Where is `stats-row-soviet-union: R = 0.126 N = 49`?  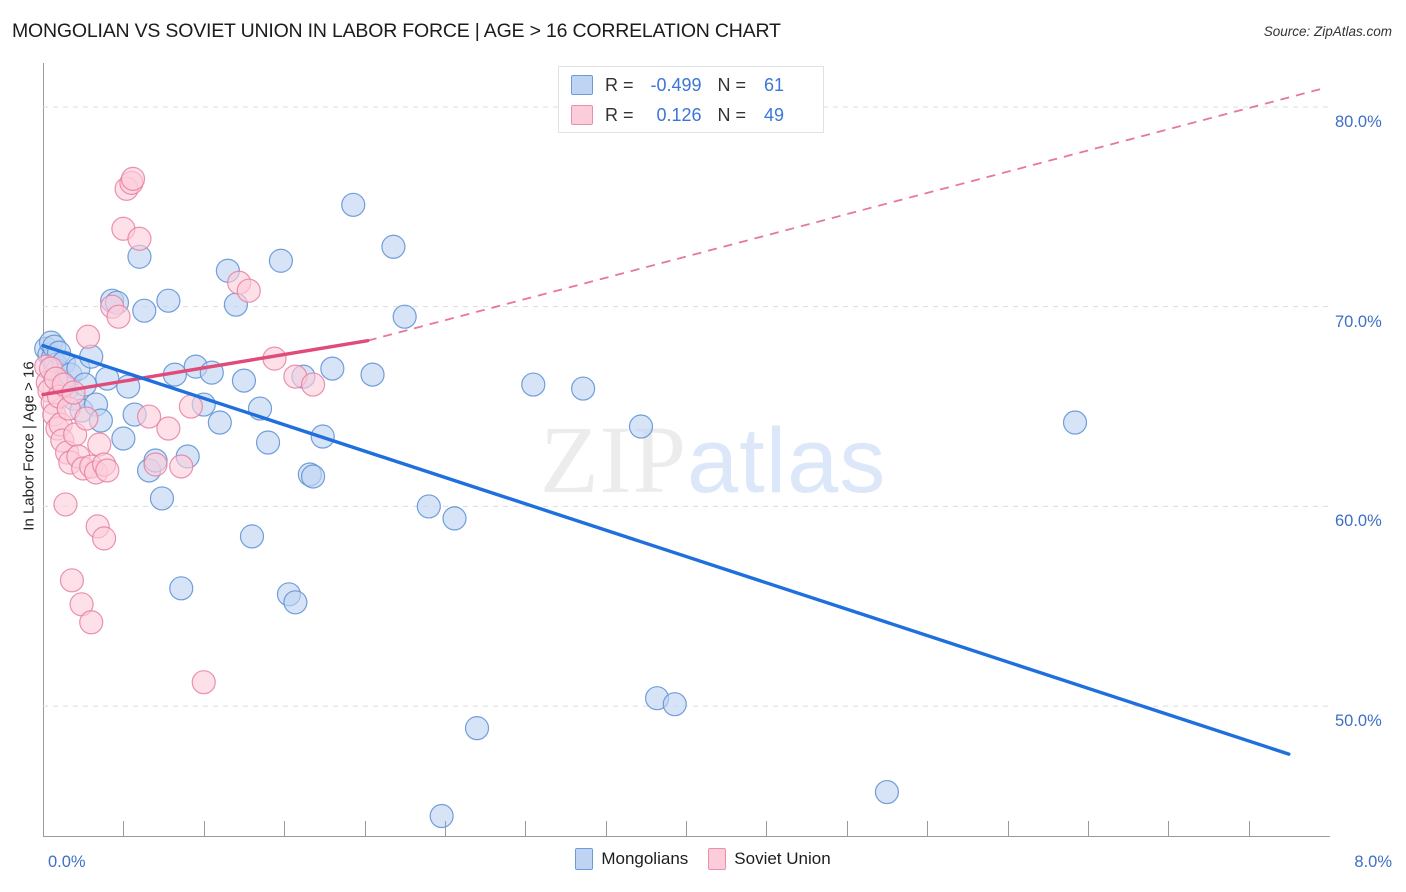
stats-row-soviet-union: R = 0.126 N = 49 is located at coordinates (677, 115).